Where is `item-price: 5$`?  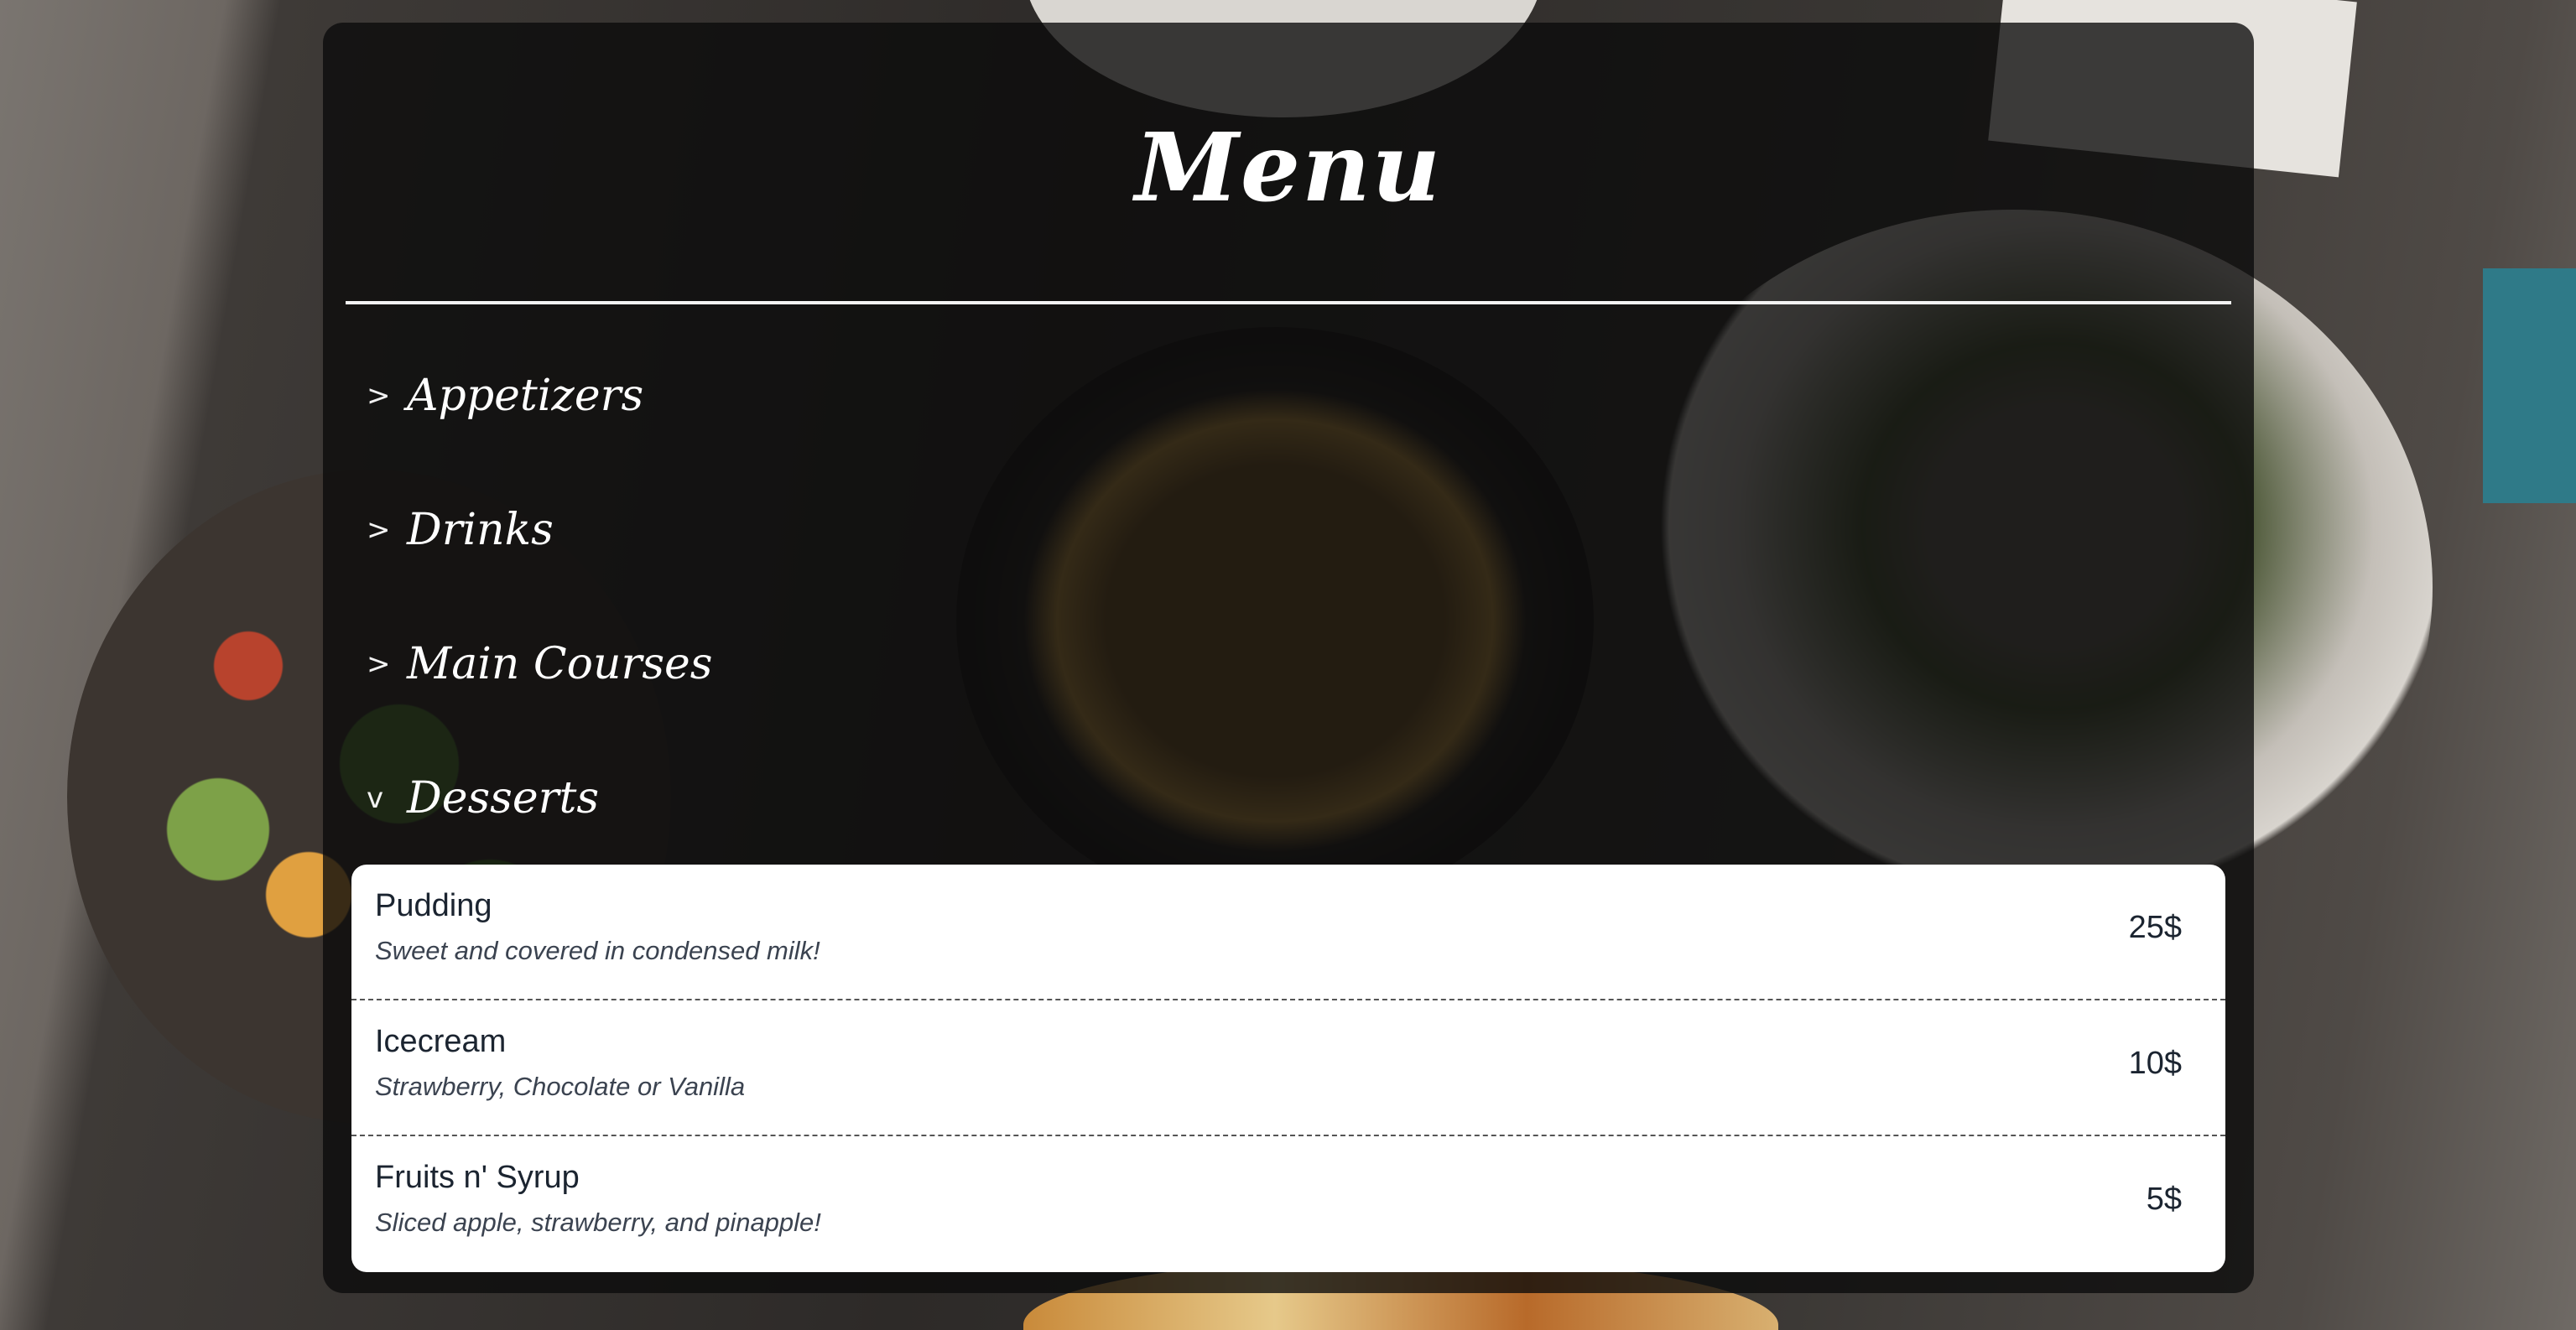
item-price: 5$ is located at coordinates (2164, 1199).